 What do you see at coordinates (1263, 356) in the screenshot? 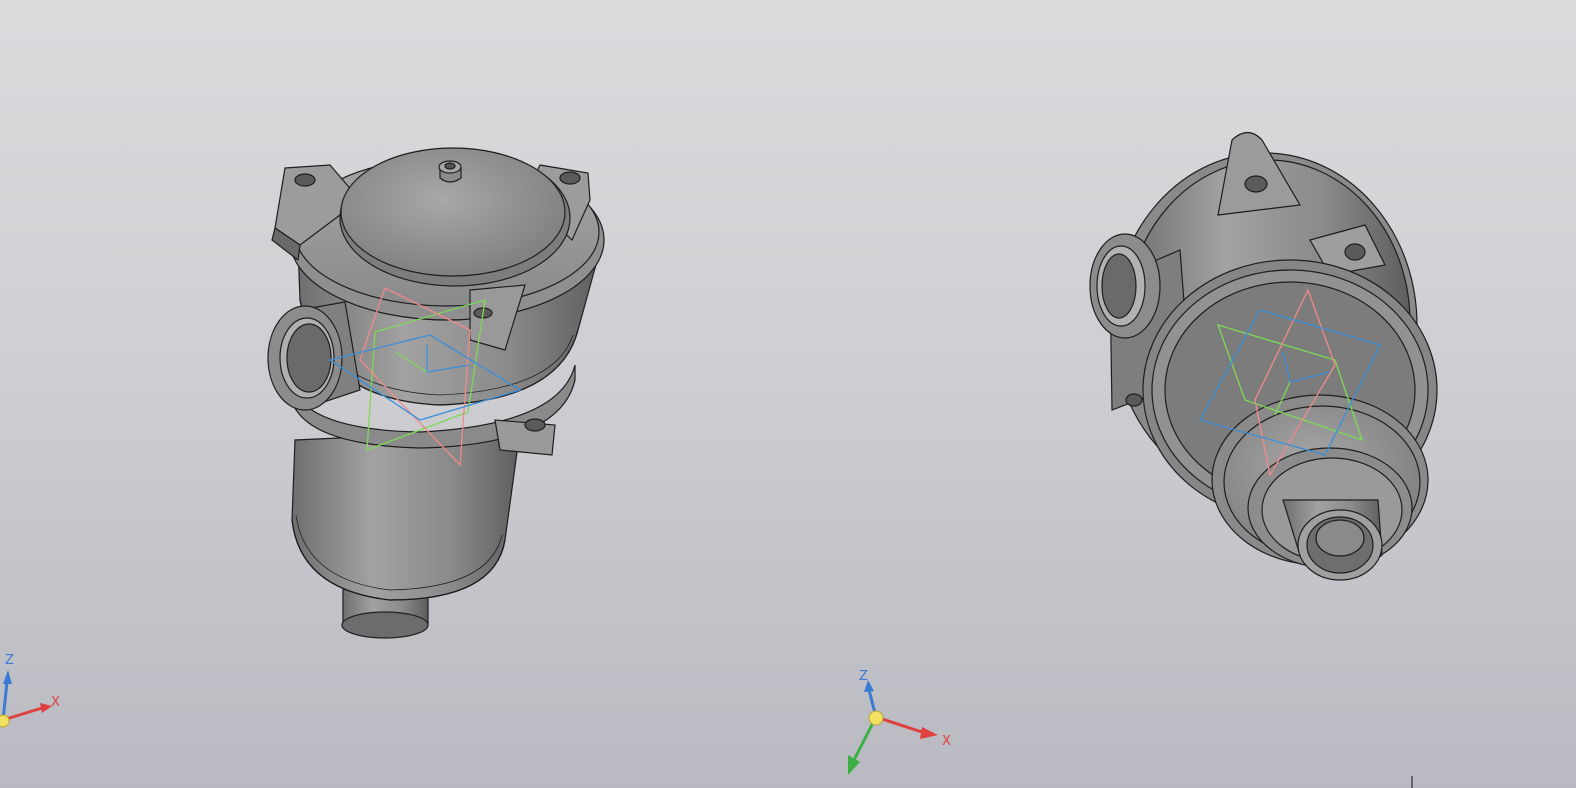
I see `model-right` at bounding box center [1263, 356].